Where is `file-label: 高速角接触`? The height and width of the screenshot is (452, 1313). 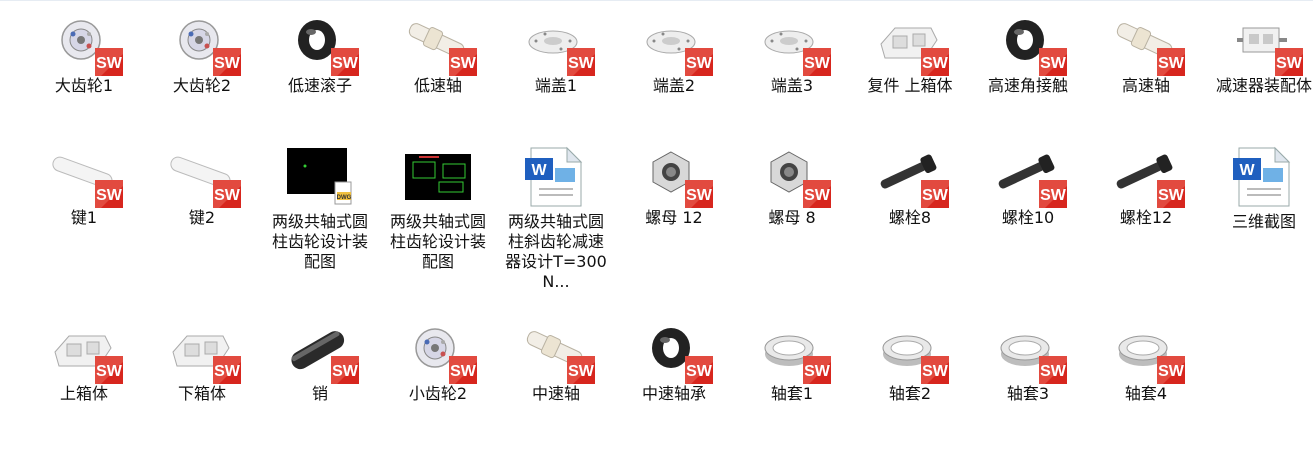
file-label: 高速角接触 is located at coordinates (1027, 85).